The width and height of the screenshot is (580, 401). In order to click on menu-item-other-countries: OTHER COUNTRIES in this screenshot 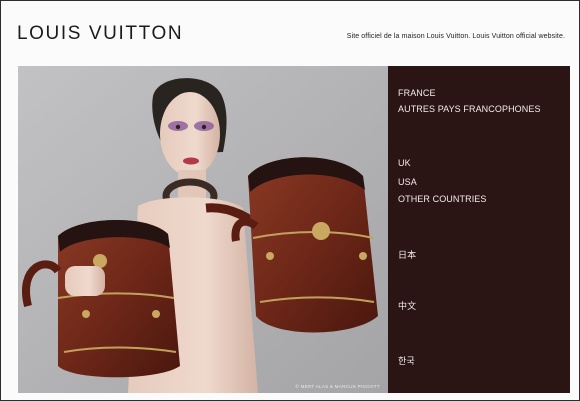, I will do `click(442, 199)`.